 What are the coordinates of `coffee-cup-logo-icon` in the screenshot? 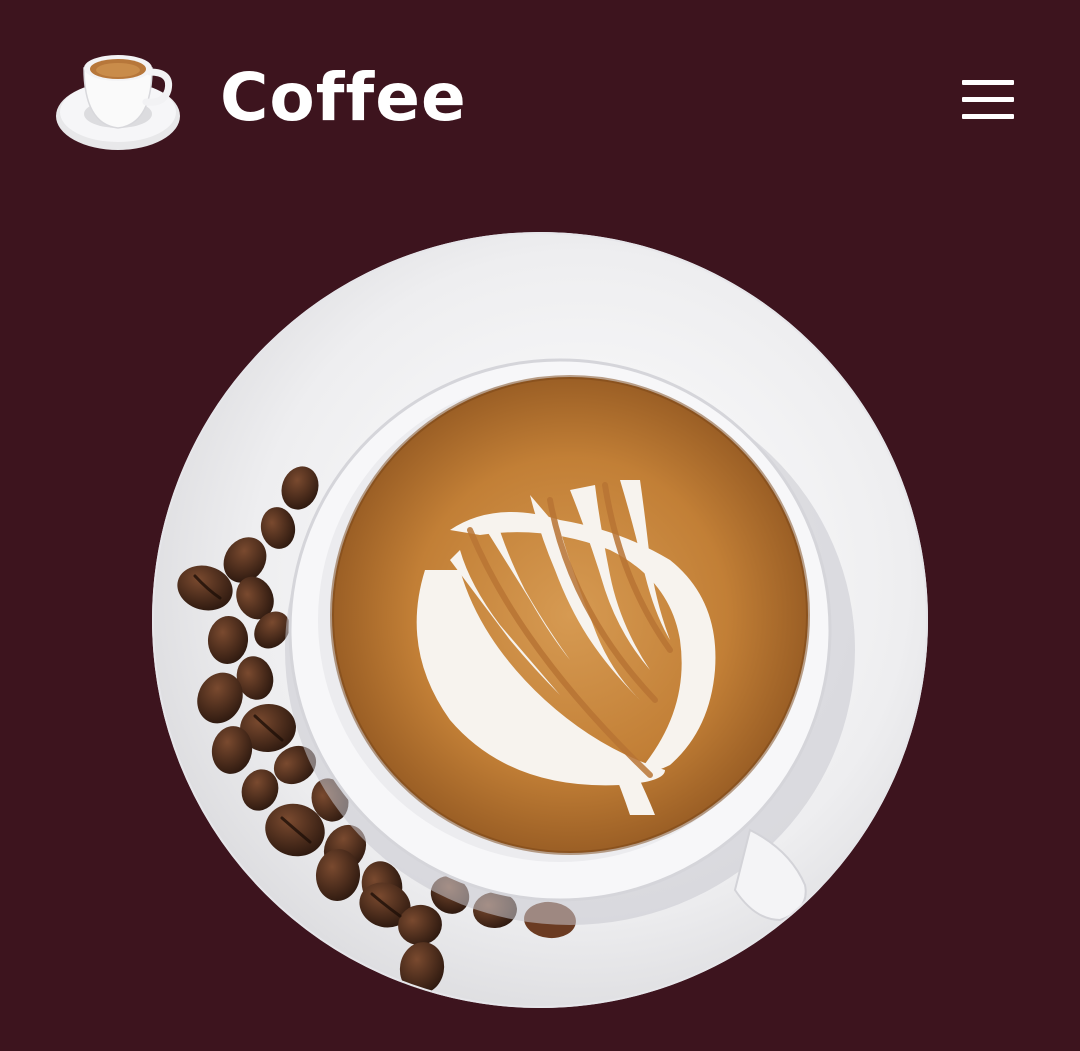 It's located at (119, 101).